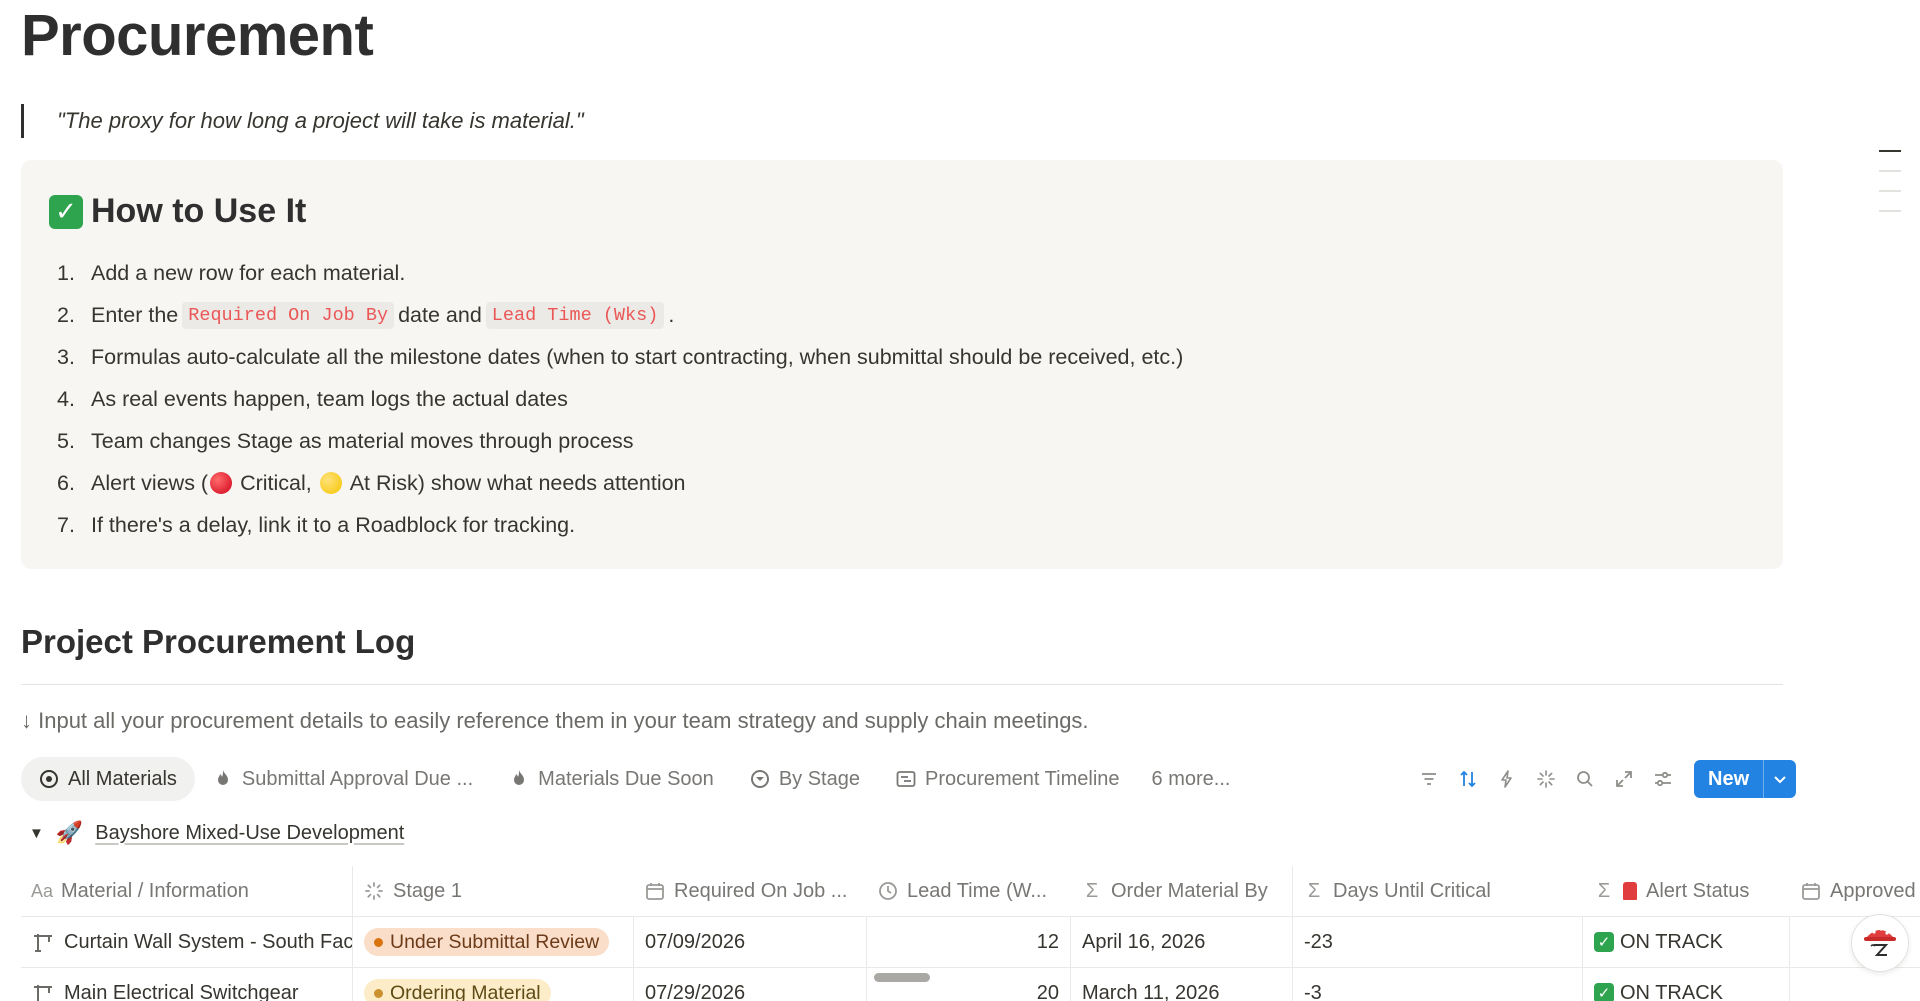  I want to click on page-title: Procurement, so click(197, 35).